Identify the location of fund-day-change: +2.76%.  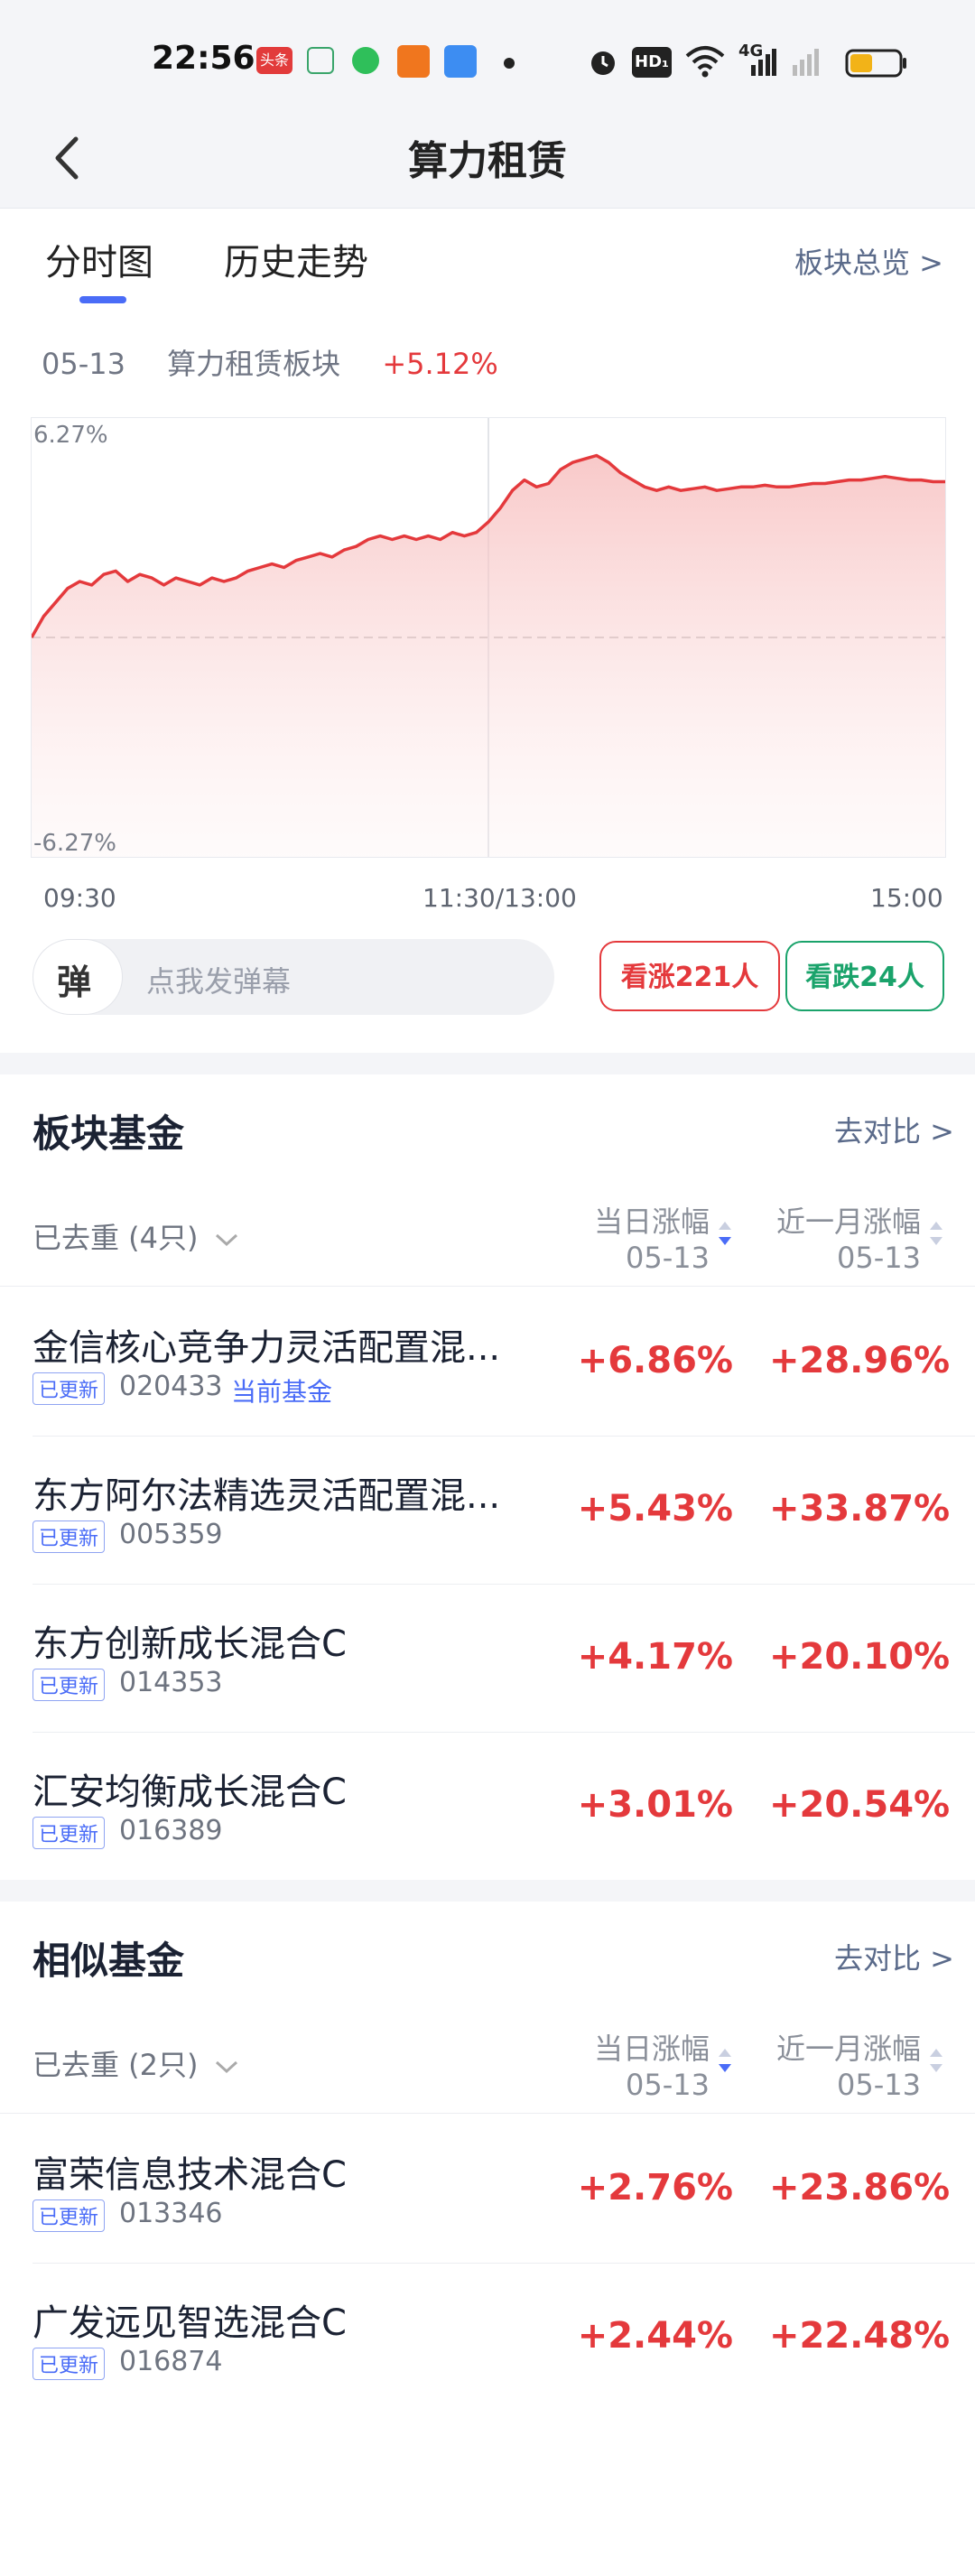
(655, 2188).